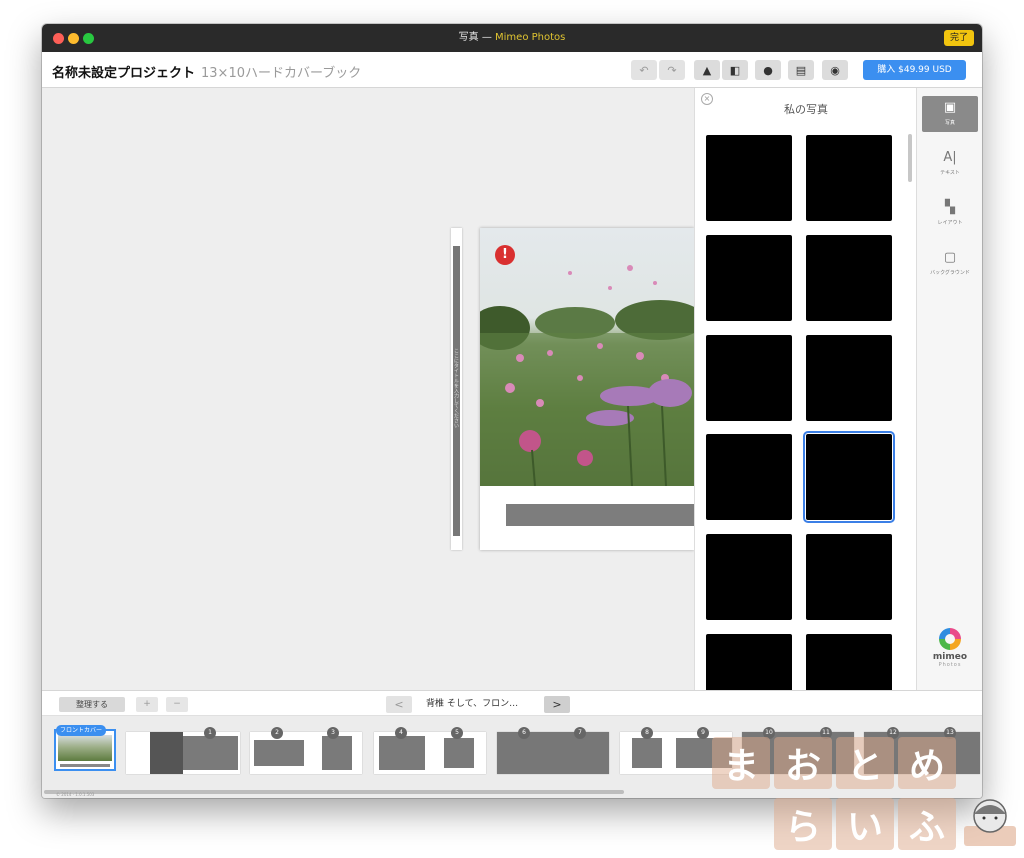 The image size is (1024, 858). Describe the element at coordinates (177, 704) in the screenshot. I see `remove-page-button: −` at that location.